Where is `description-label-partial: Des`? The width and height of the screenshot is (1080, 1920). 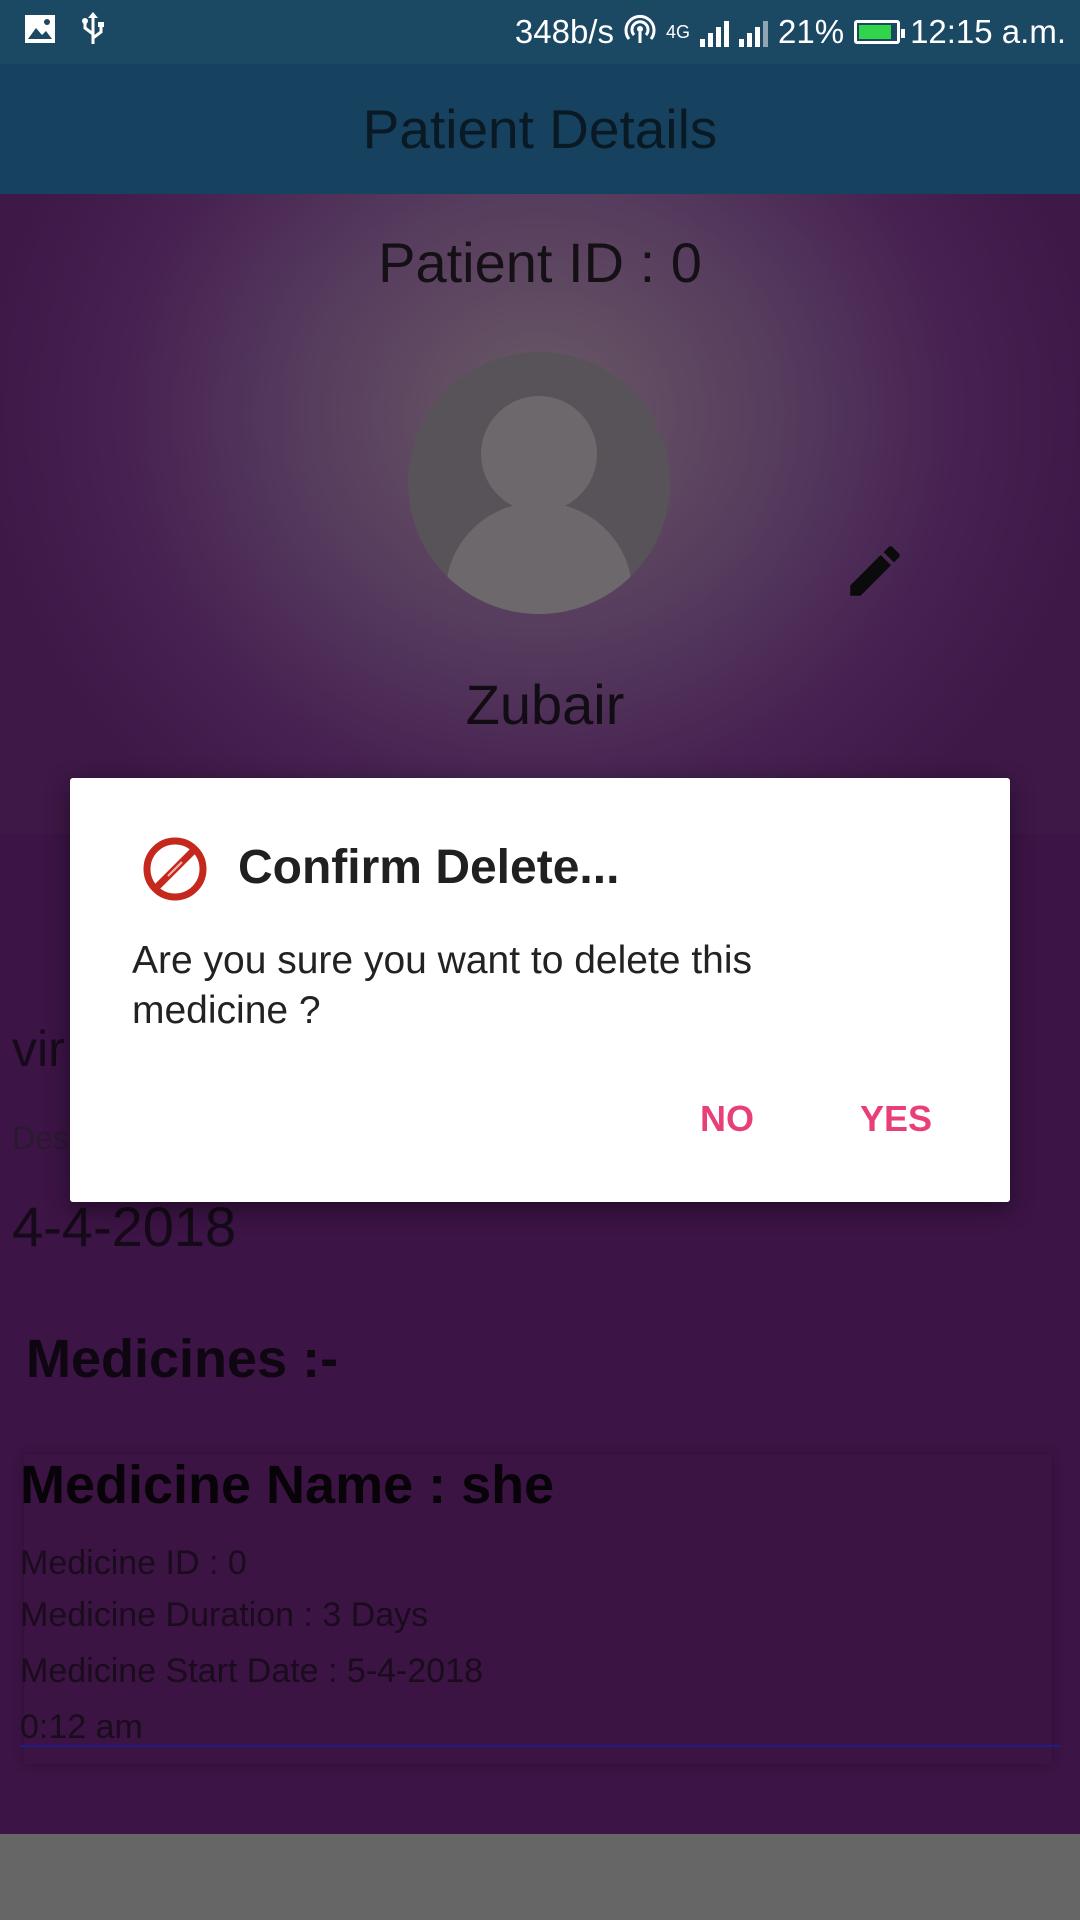 description-label-partial: Des is located at coordinates (40, 1138).